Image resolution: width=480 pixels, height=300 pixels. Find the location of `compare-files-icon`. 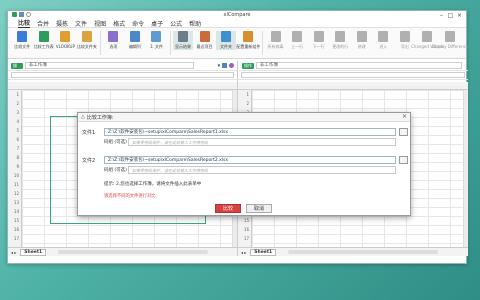

compare-files-icon is located at coordinates (22, 36).